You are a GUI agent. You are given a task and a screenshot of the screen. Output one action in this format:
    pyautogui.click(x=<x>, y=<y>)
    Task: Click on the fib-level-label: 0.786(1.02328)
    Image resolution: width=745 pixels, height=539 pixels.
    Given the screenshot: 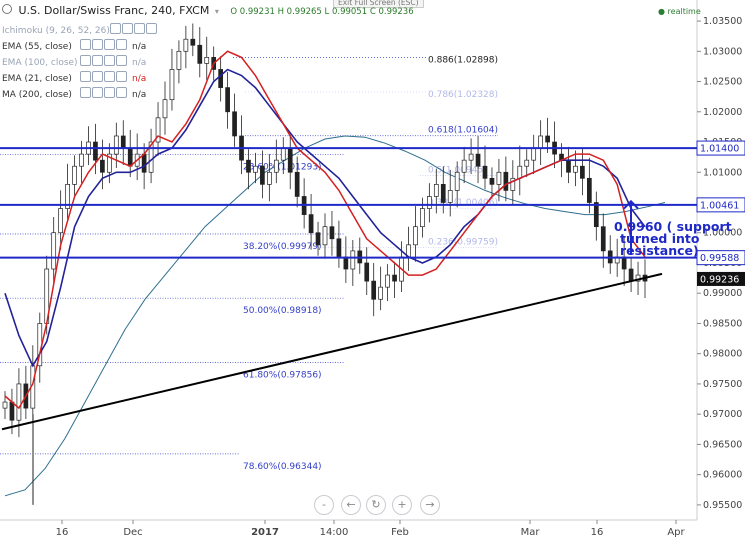 What is the action you would take?
    pyautogui.click(x=463, y=95)
    